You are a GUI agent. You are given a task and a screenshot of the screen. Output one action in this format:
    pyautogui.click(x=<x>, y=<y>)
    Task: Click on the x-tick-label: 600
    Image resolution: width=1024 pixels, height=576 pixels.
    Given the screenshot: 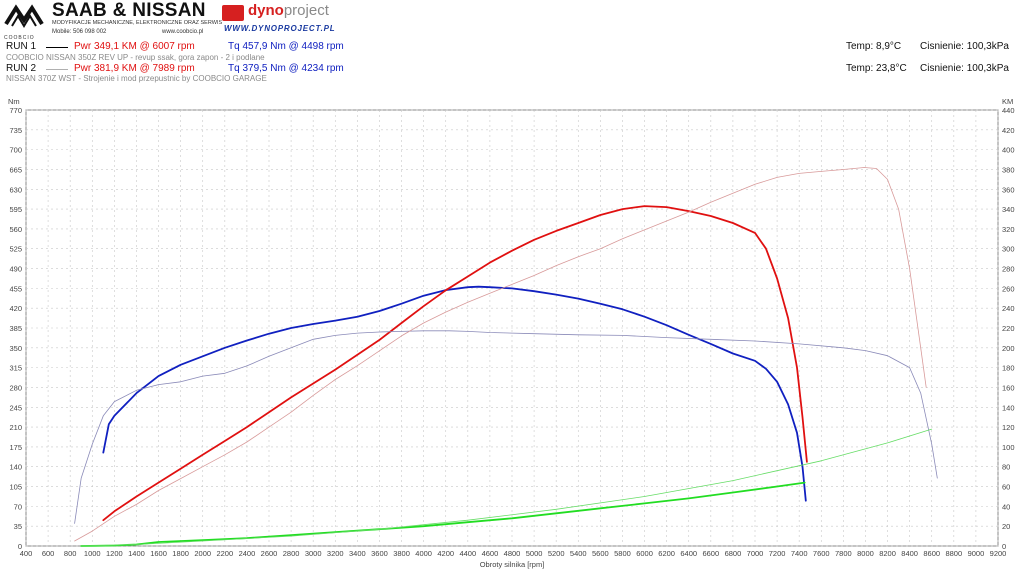 What is the action you would take?
    pyautogui.click(x=48, y=553)
    